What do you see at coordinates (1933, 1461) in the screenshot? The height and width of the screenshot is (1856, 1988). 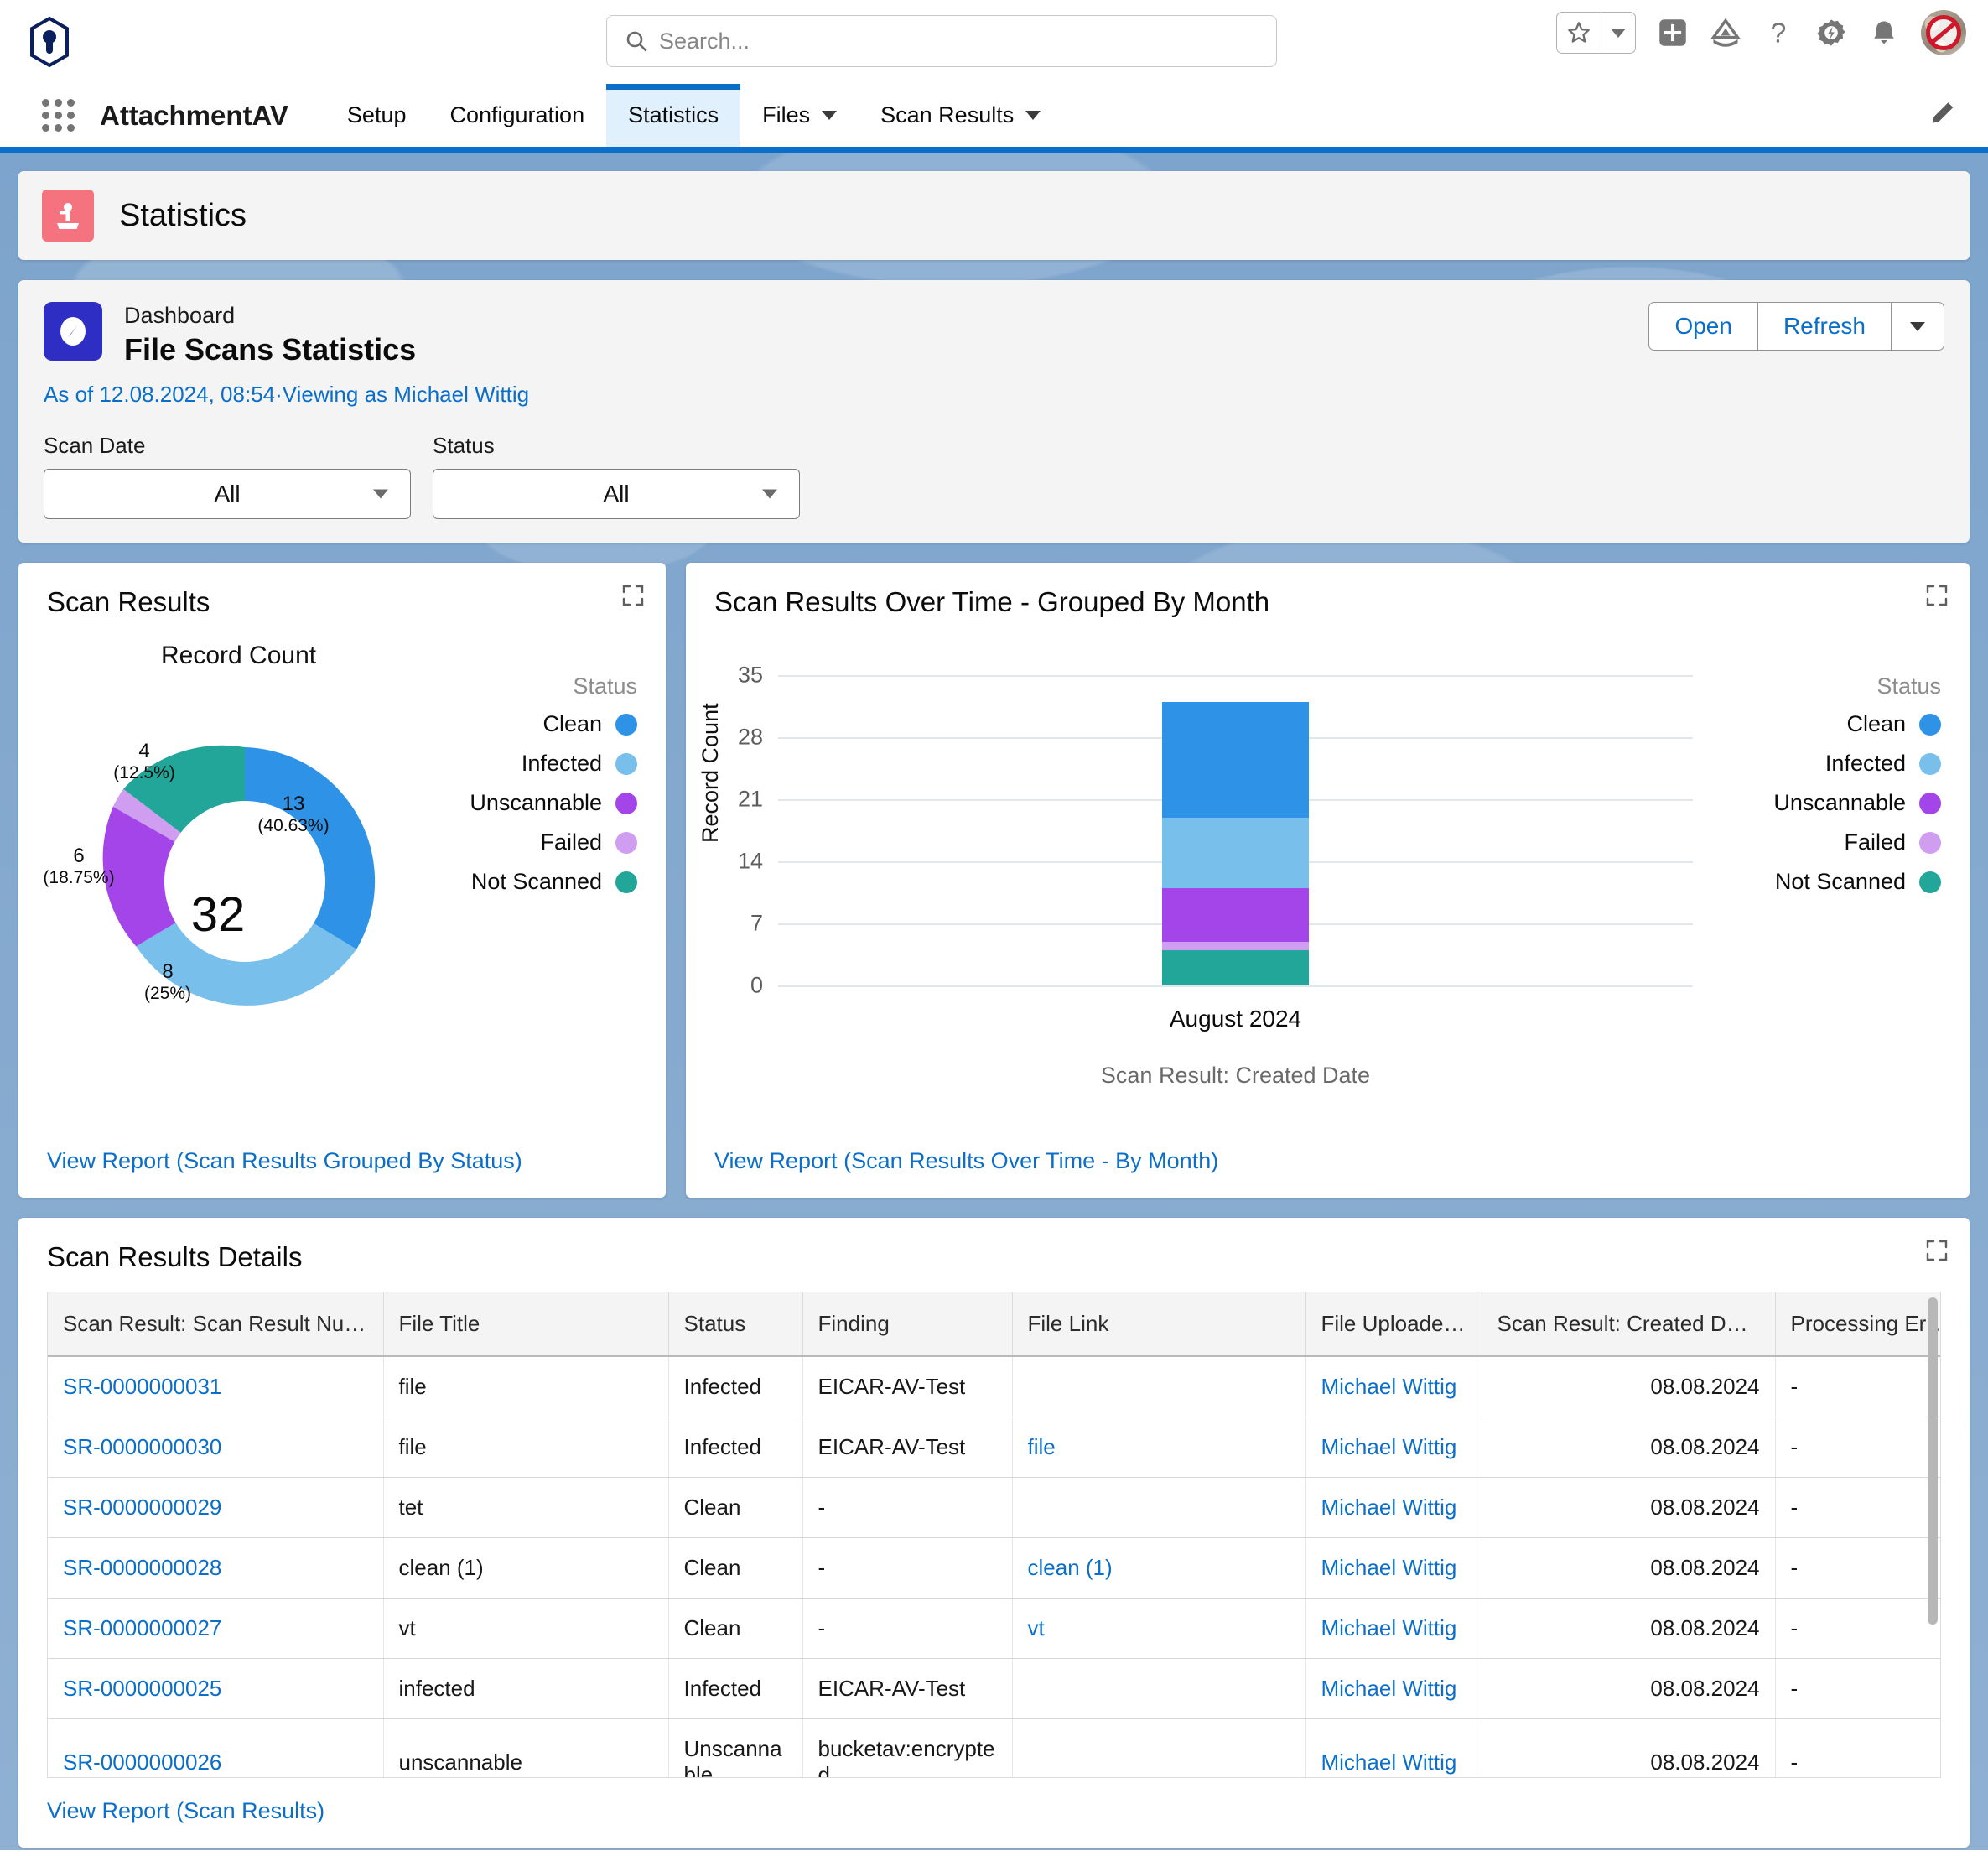 I see `table-vertical-scrollbar` at bounding box center [1933, 1461].